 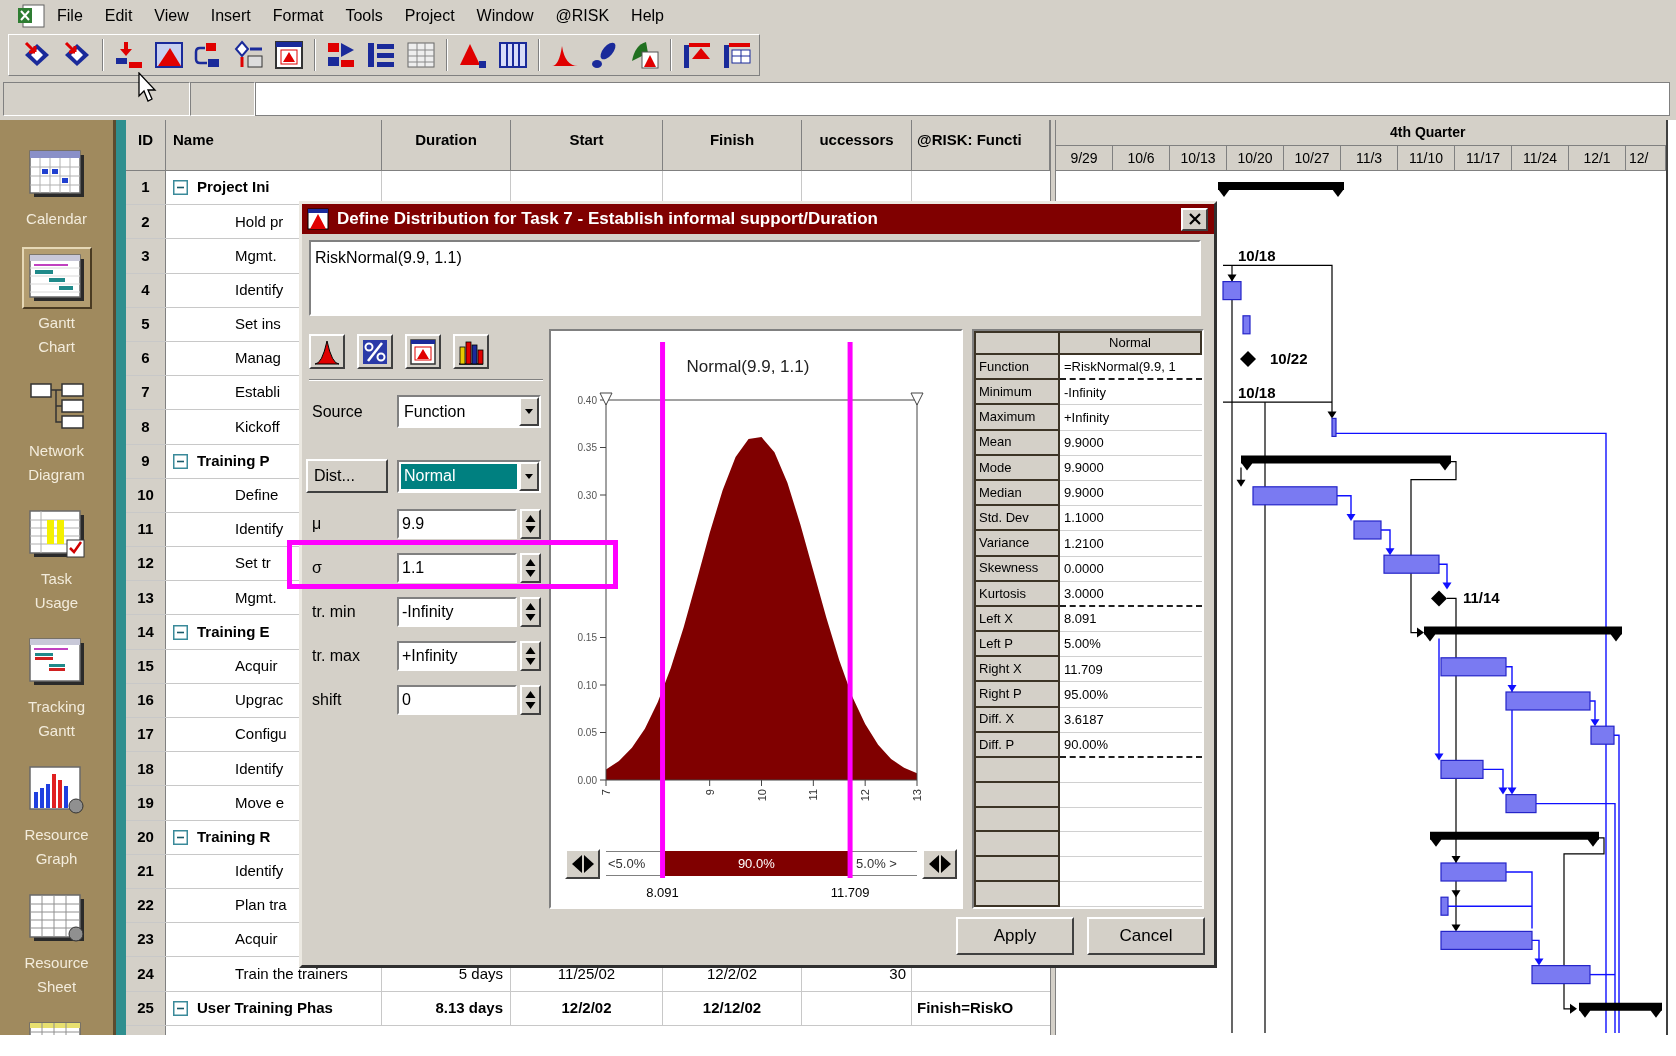 I want to click on row-id-cell: 1, so click(x=146, y=188).